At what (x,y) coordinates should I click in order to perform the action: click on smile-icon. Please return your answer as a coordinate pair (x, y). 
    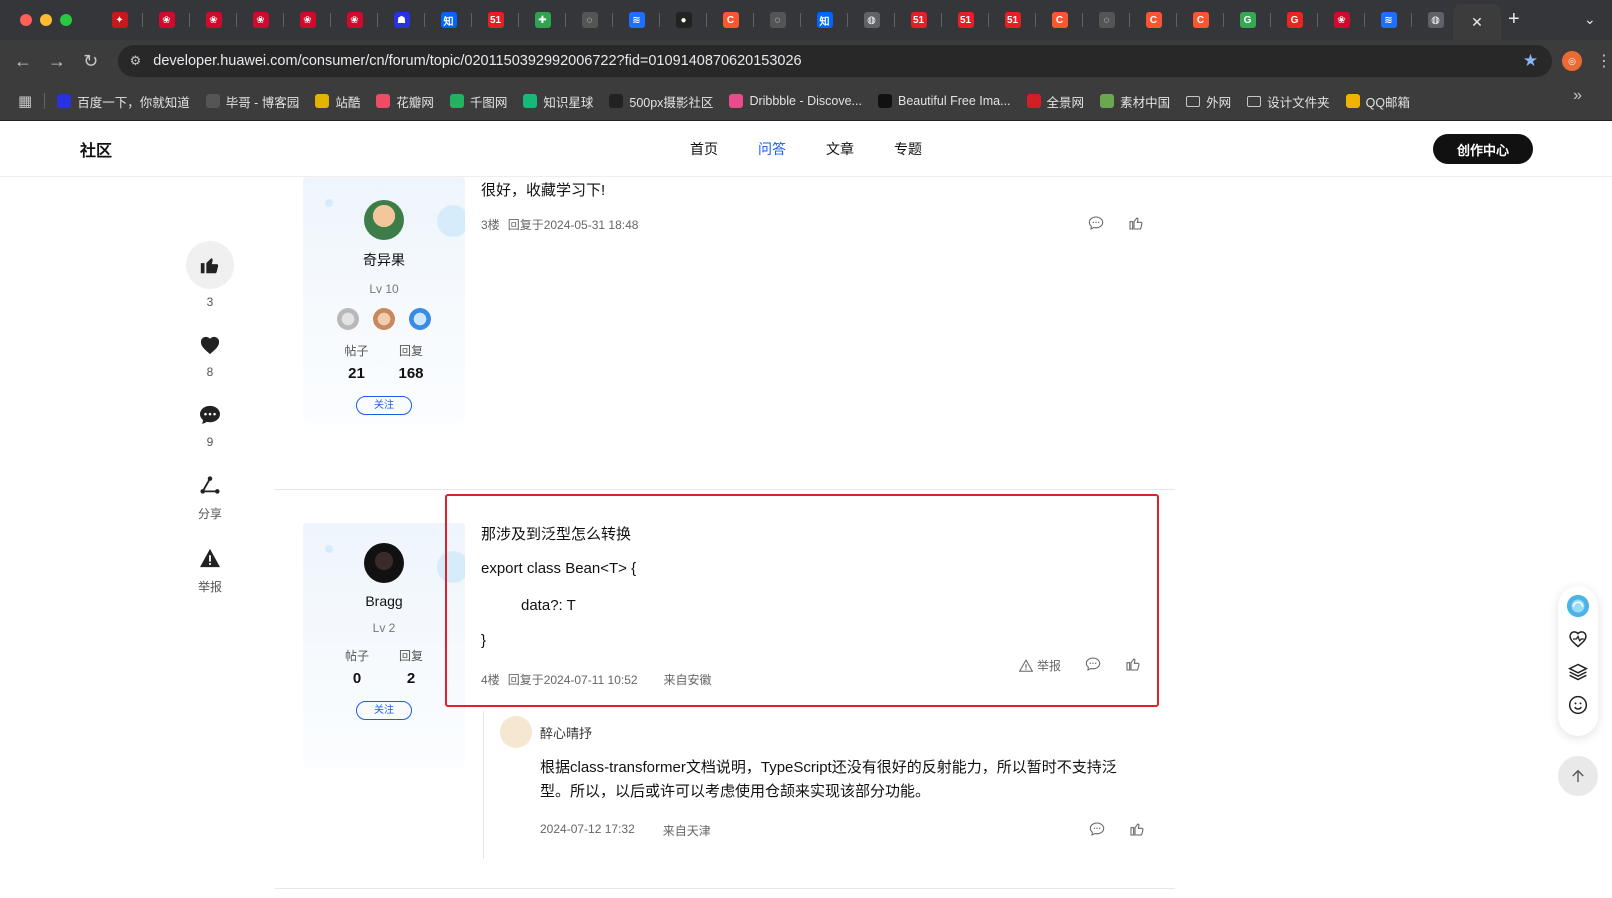
    Looking at the image, I should click on (1578, 705).